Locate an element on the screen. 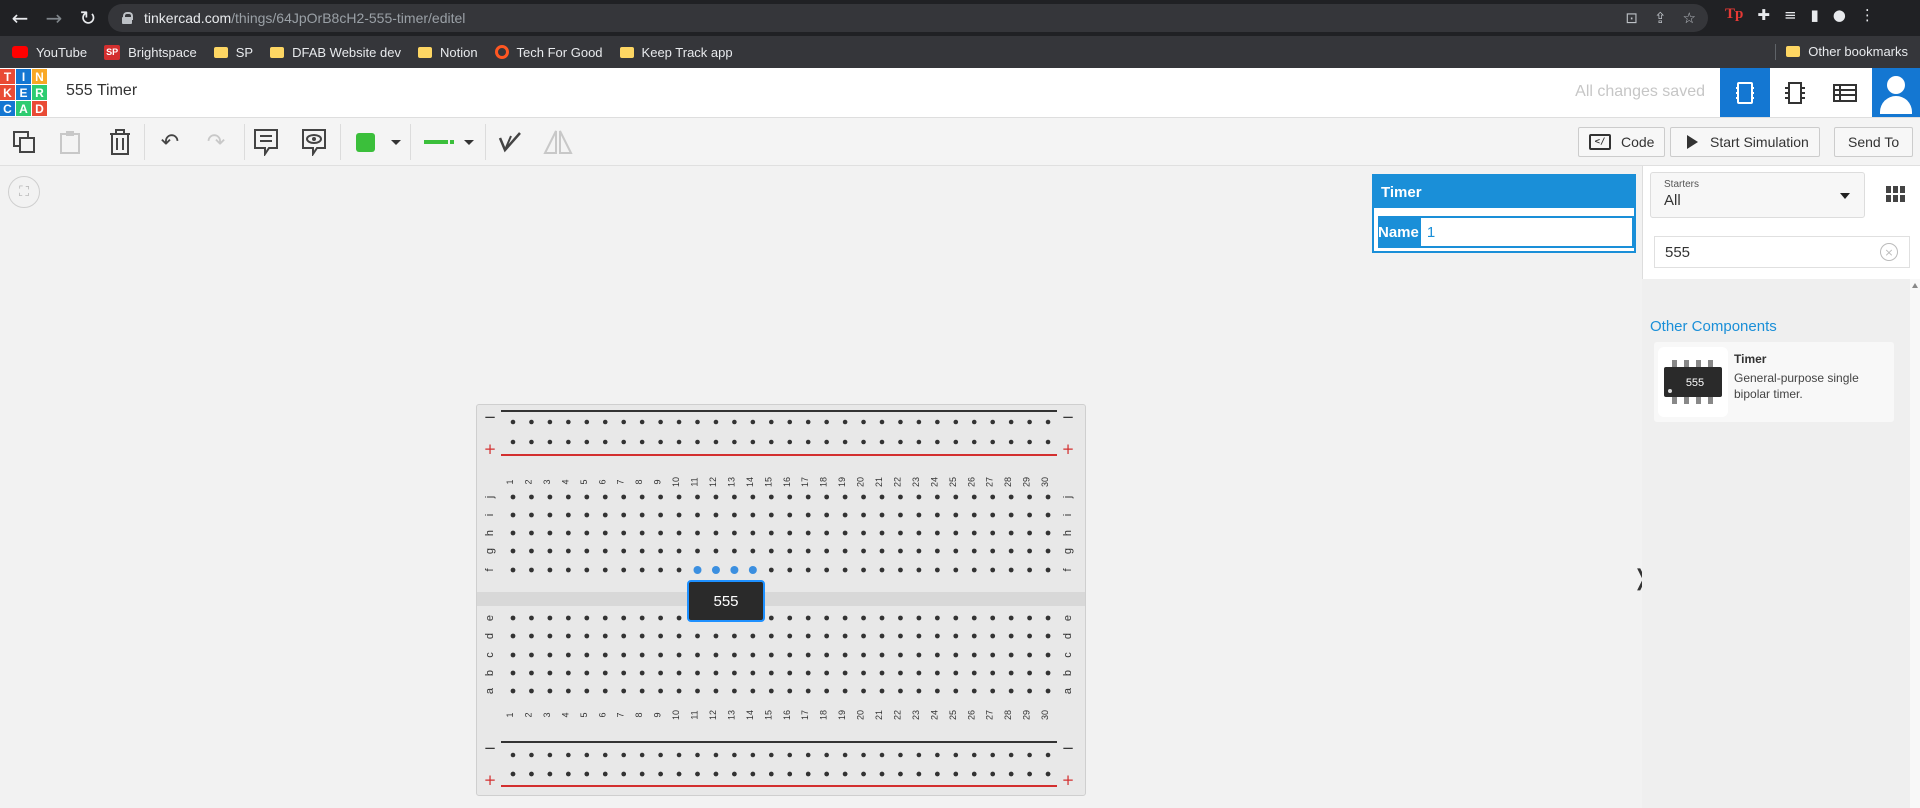 The height and width of the screenshot is (808, 1920). row-letter: b is located at coordinates (1068, 673).